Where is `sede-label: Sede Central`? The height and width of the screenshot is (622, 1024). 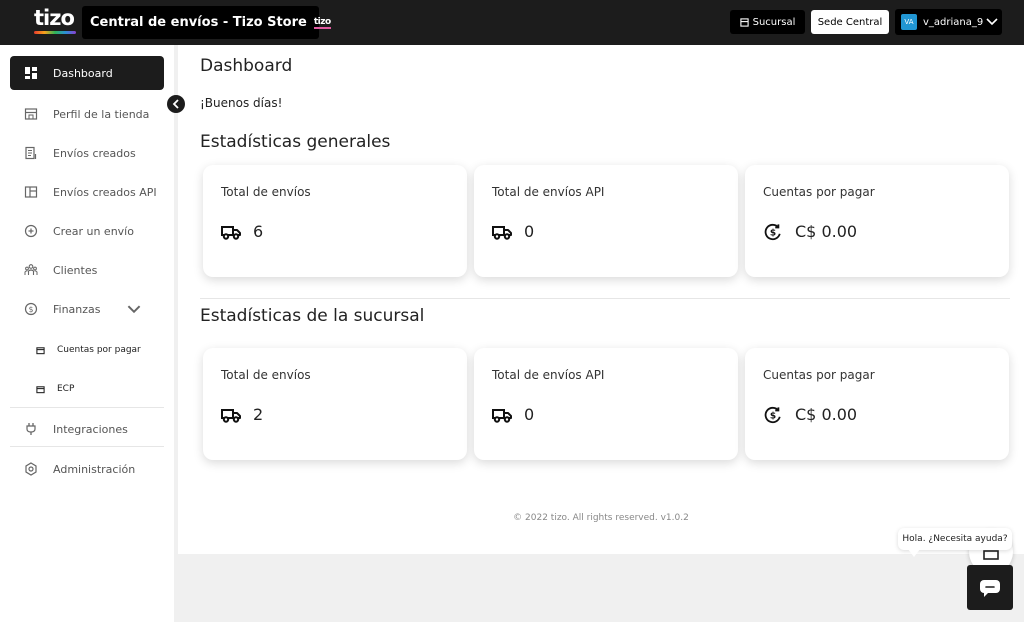 sede-label: Sede Central is located at coordinates (850, 22).